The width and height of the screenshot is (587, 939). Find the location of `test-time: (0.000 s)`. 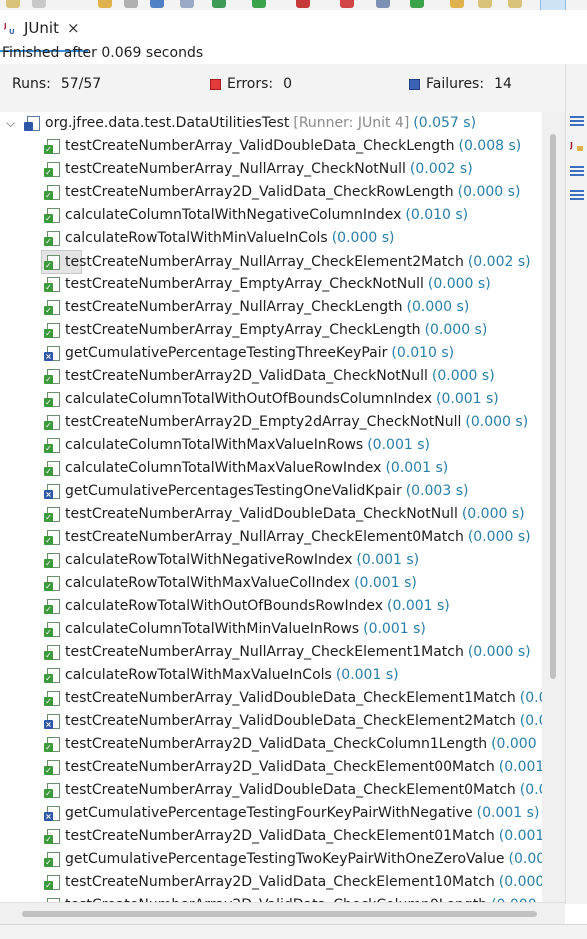

test-time: (0.000 s) is located at coordinates (499, 652).